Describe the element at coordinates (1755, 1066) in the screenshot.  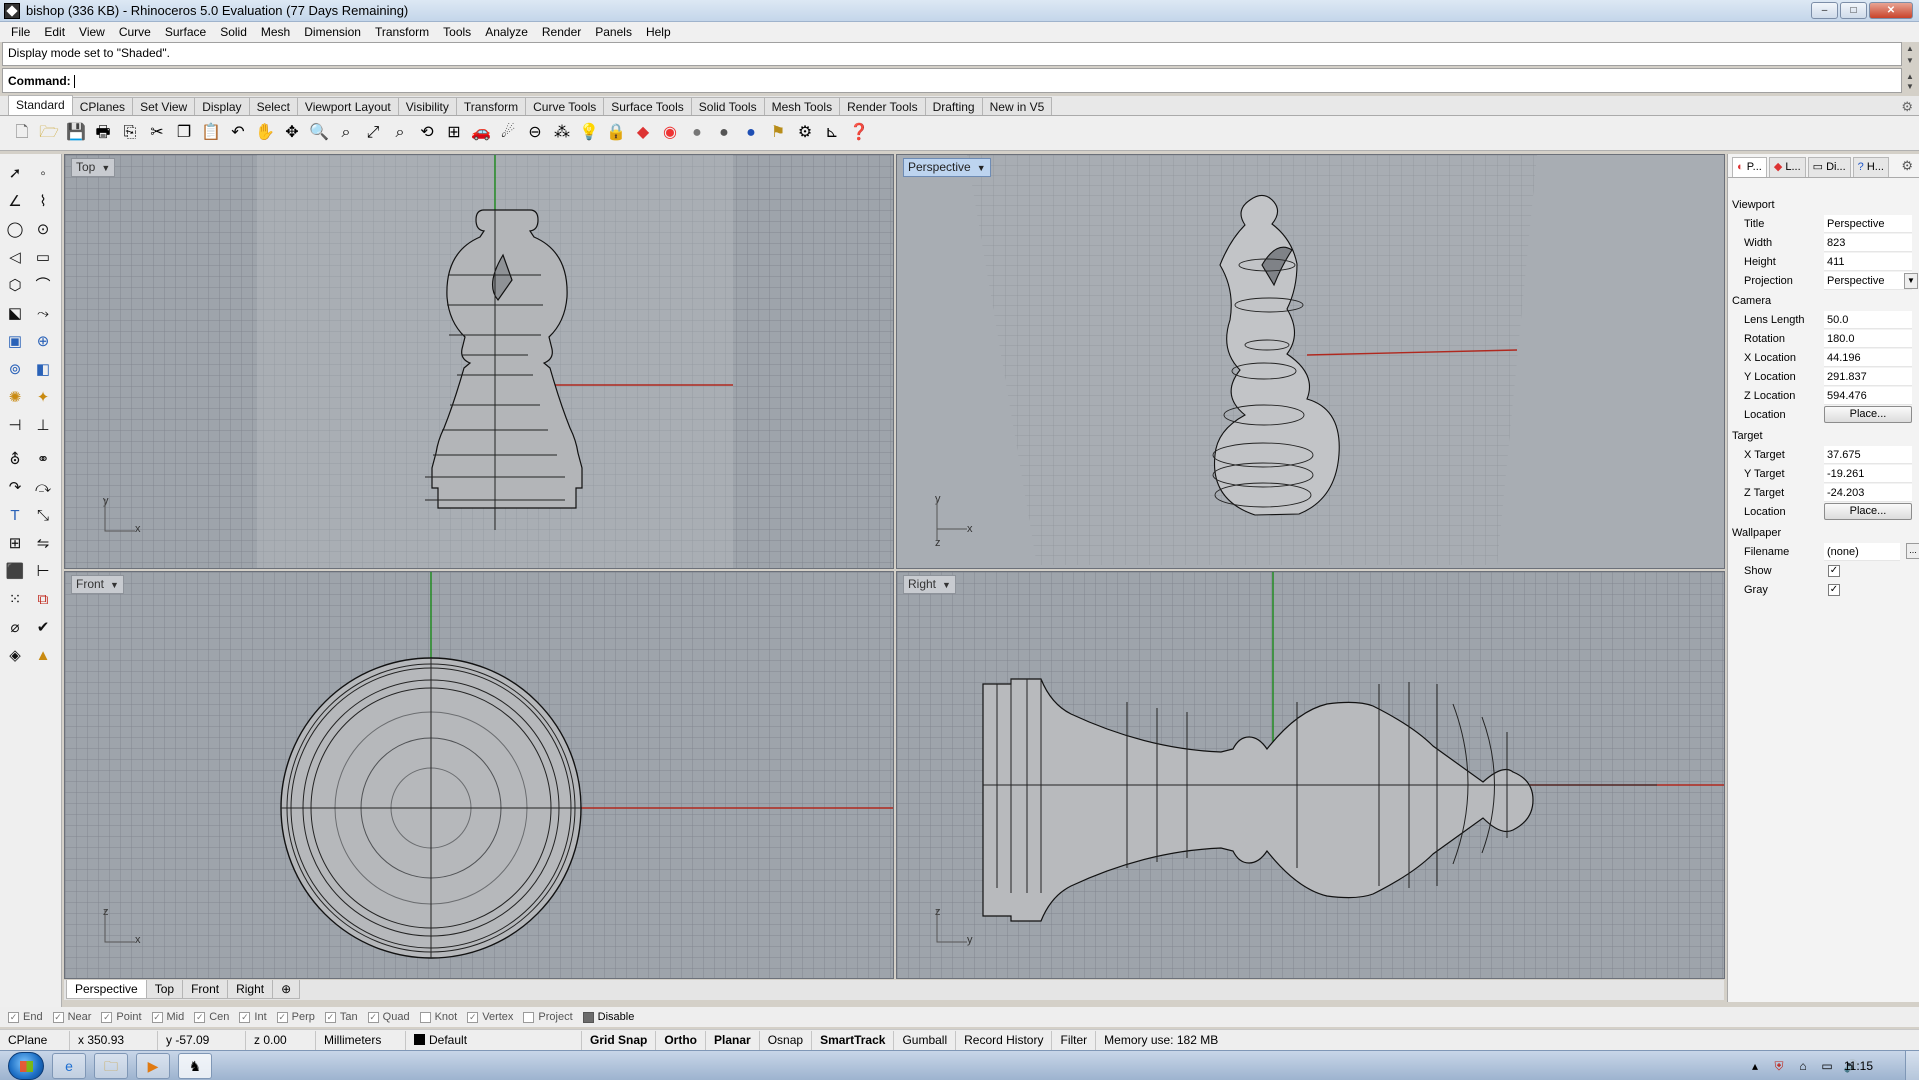
I see `tray-expand-icon: ▴` at that location.